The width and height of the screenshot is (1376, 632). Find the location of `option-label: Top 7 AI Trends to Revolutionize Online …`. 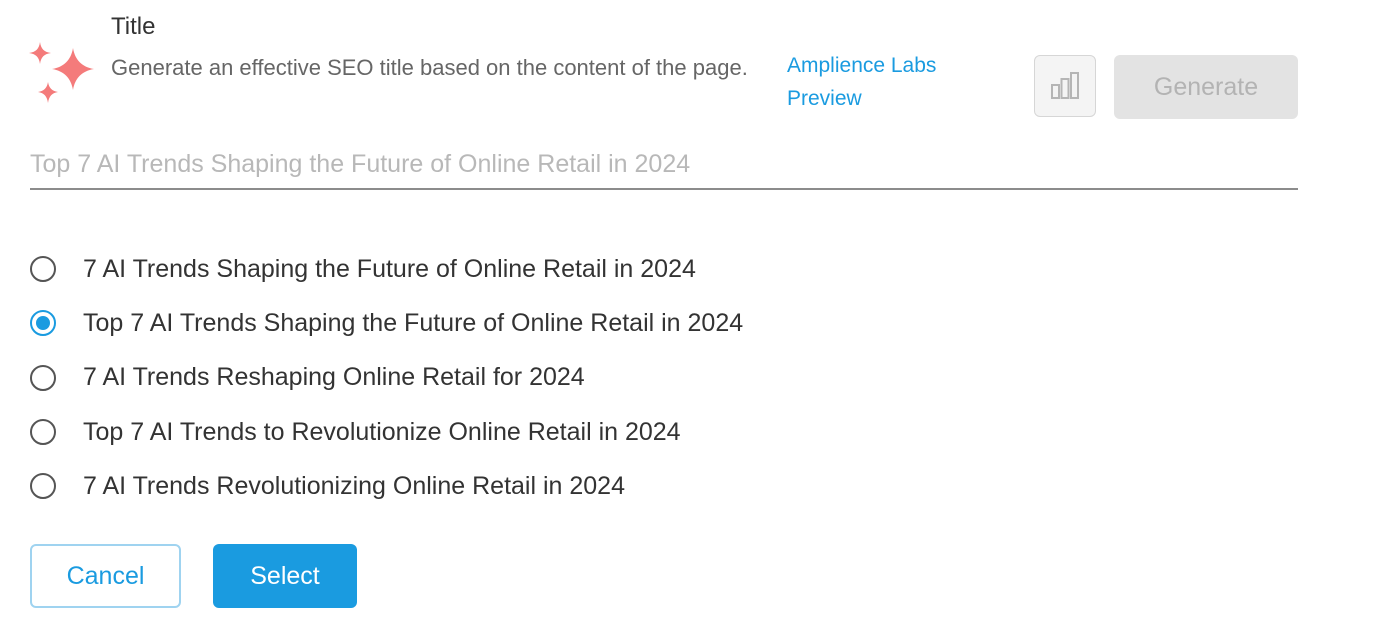

option-label: Top 7 AI Trends to Revolutionize Online … is located at coordinates (382, 431).